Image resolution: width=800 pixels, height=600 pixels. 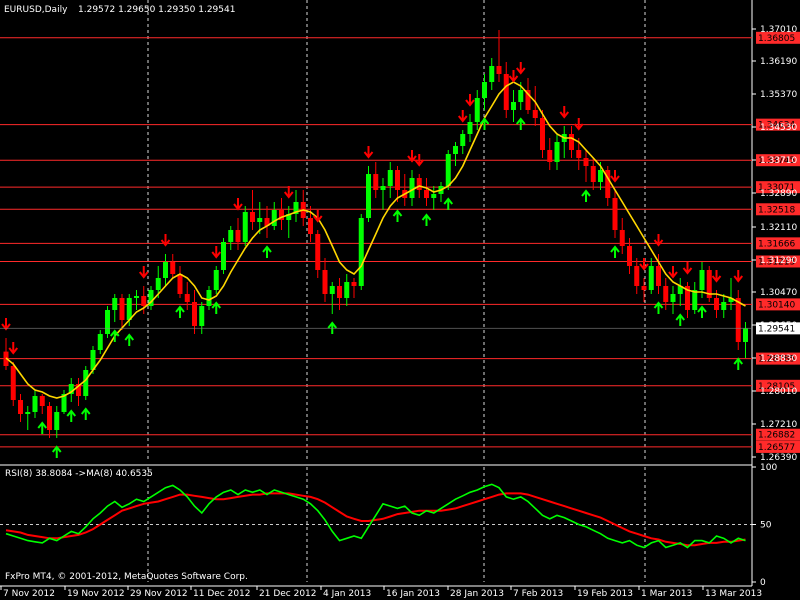 I want to click on level-label: 1.32518, so click(x=776, y=210).